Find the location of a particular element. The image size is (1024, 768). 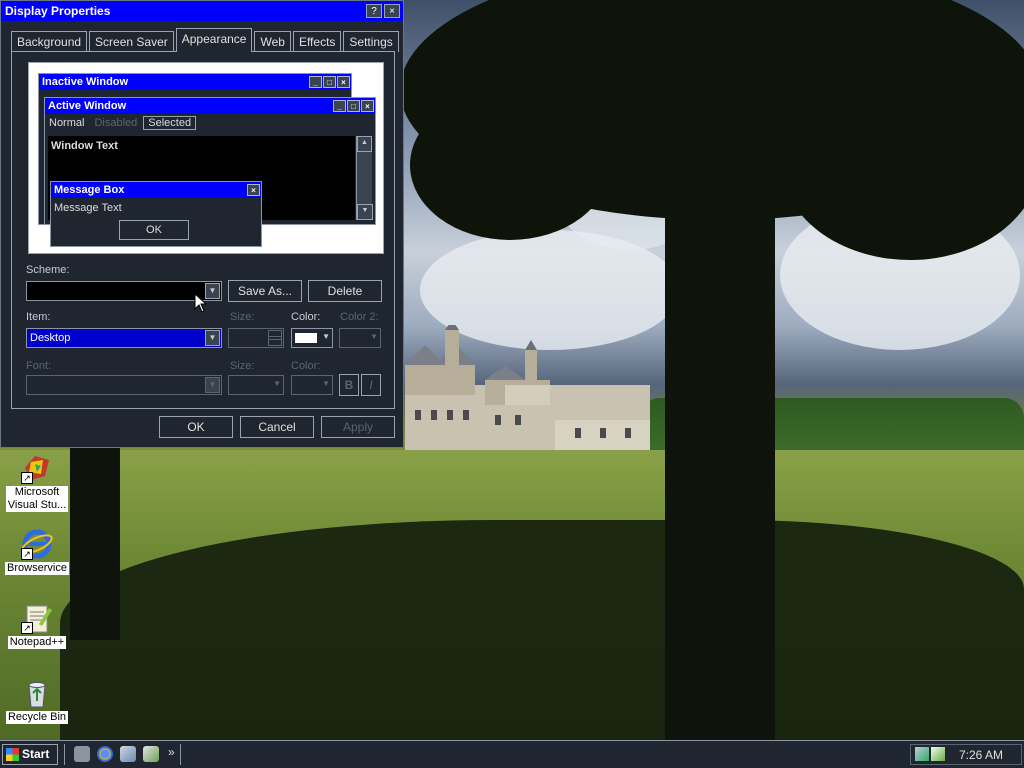

preview-menu-bar: Normal Disabled Selected is located at coordinates (210, 123).